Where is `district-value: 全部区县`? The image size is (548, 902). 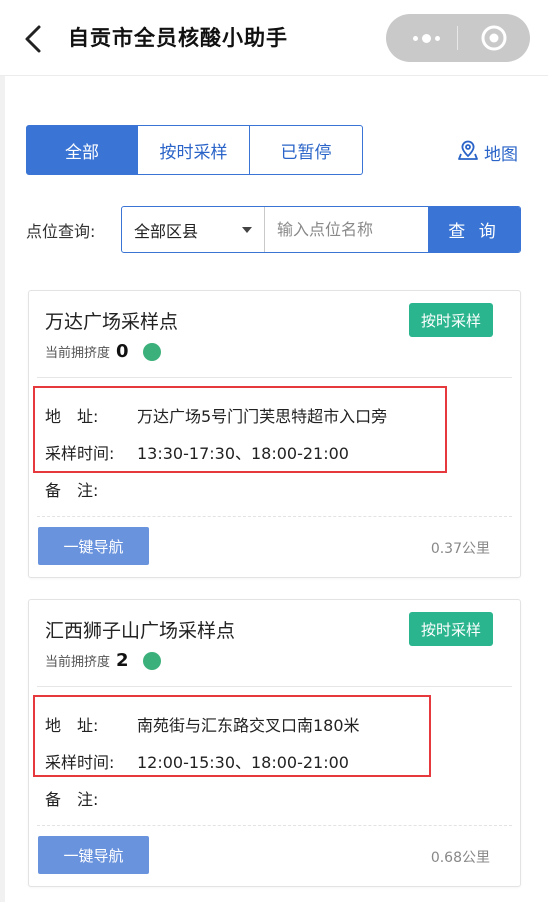
district-value: 全部区县 is located at coordinates (166, 231).